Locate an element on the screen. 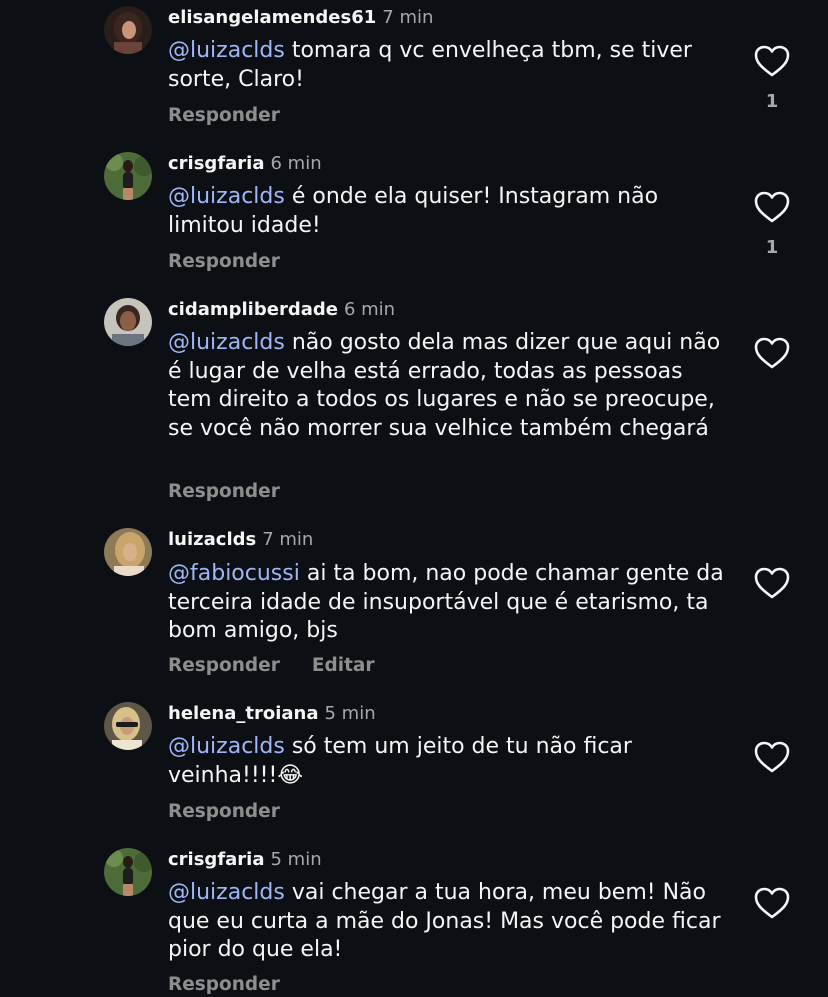  comment-header: crisgfaria 6 min is located at coordinates (245, 164).